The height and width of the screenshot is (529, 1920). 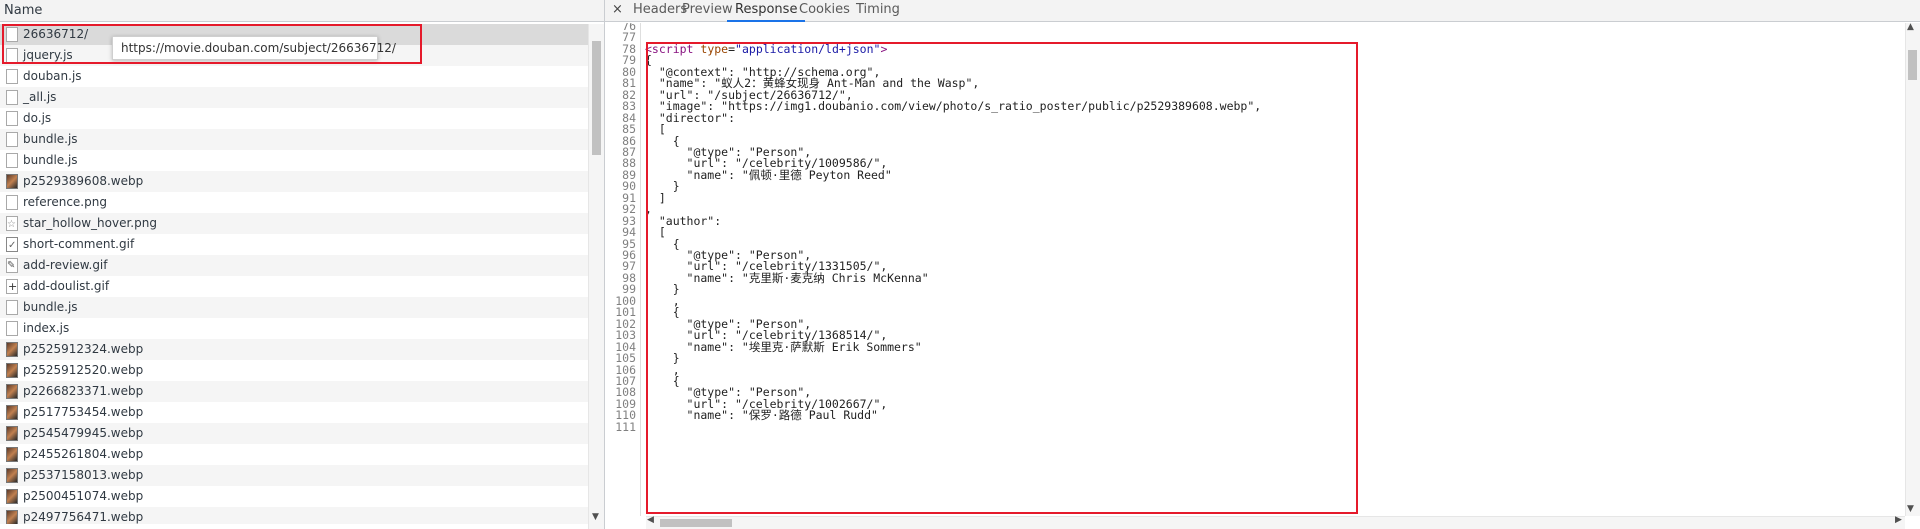 I want to click on code-line: "name": "保罗·路德 Paul Rudd", so click(x=761, y=415).